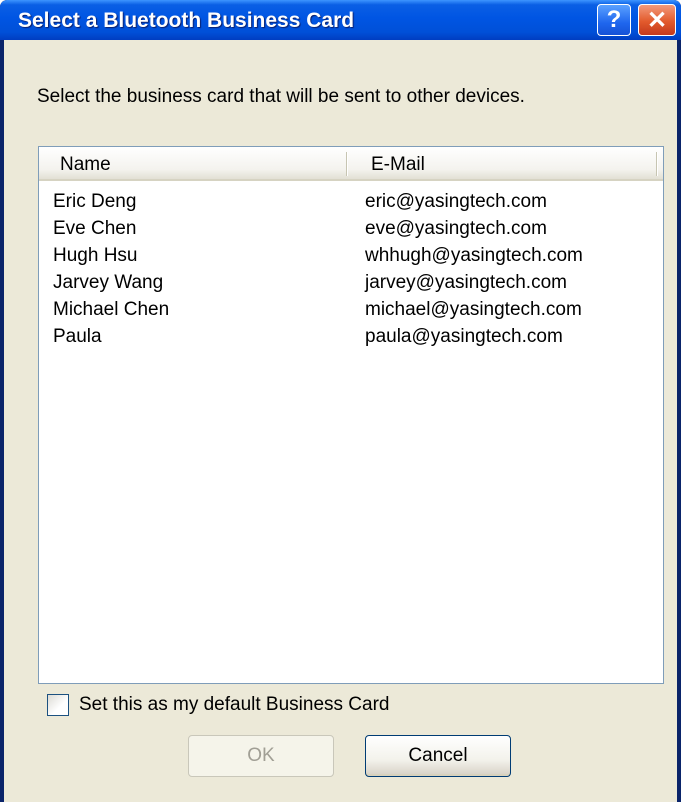 This screenshot has width=681, height=802. What do you see at coordinates (261, 756) in the screenshot?
I see `ok-button: OK` at bounding box center [261, 756].